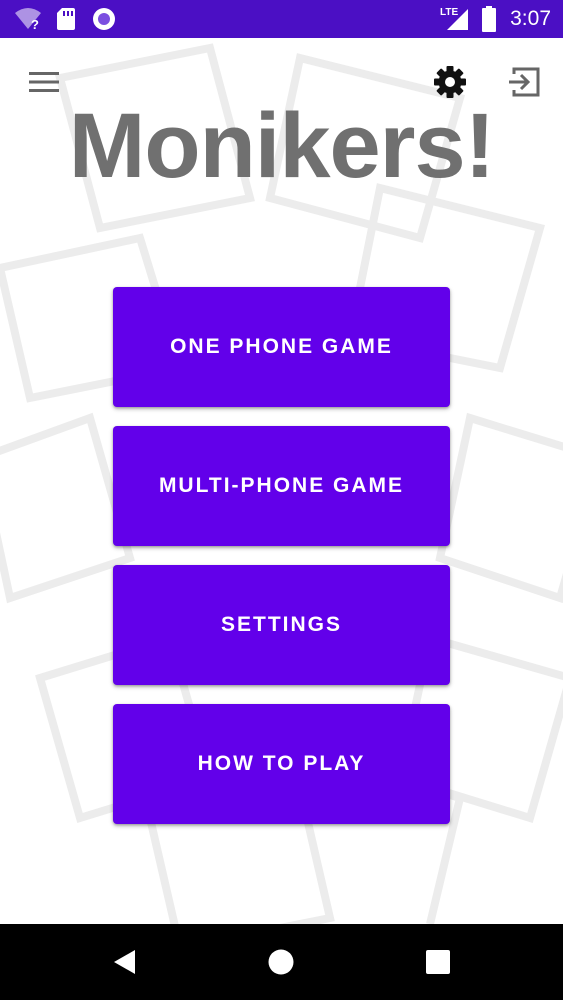  I want to click on how-to-play-button: HOW TO PLAY, so click(281, 764).